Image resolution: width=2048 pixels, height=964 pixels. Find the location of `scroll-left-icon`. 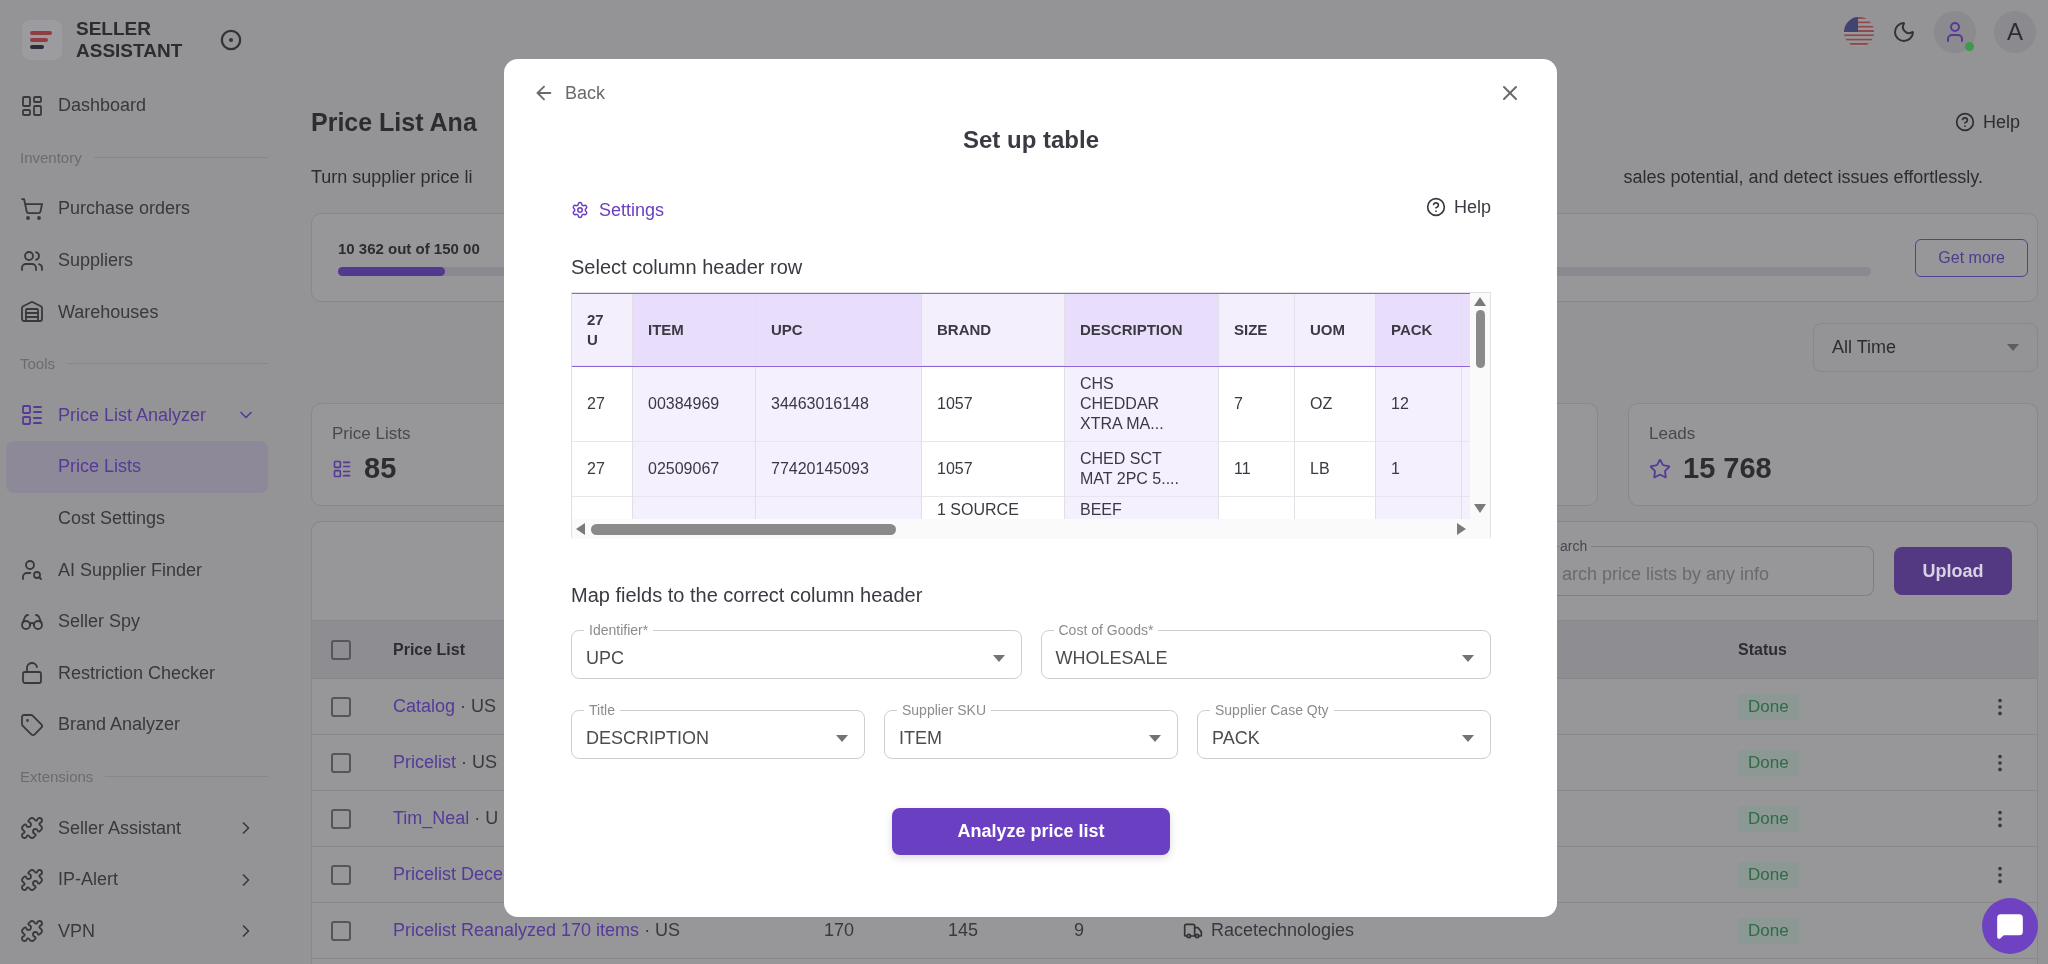

scroll-left-icon is located at coordinates (580, 529).